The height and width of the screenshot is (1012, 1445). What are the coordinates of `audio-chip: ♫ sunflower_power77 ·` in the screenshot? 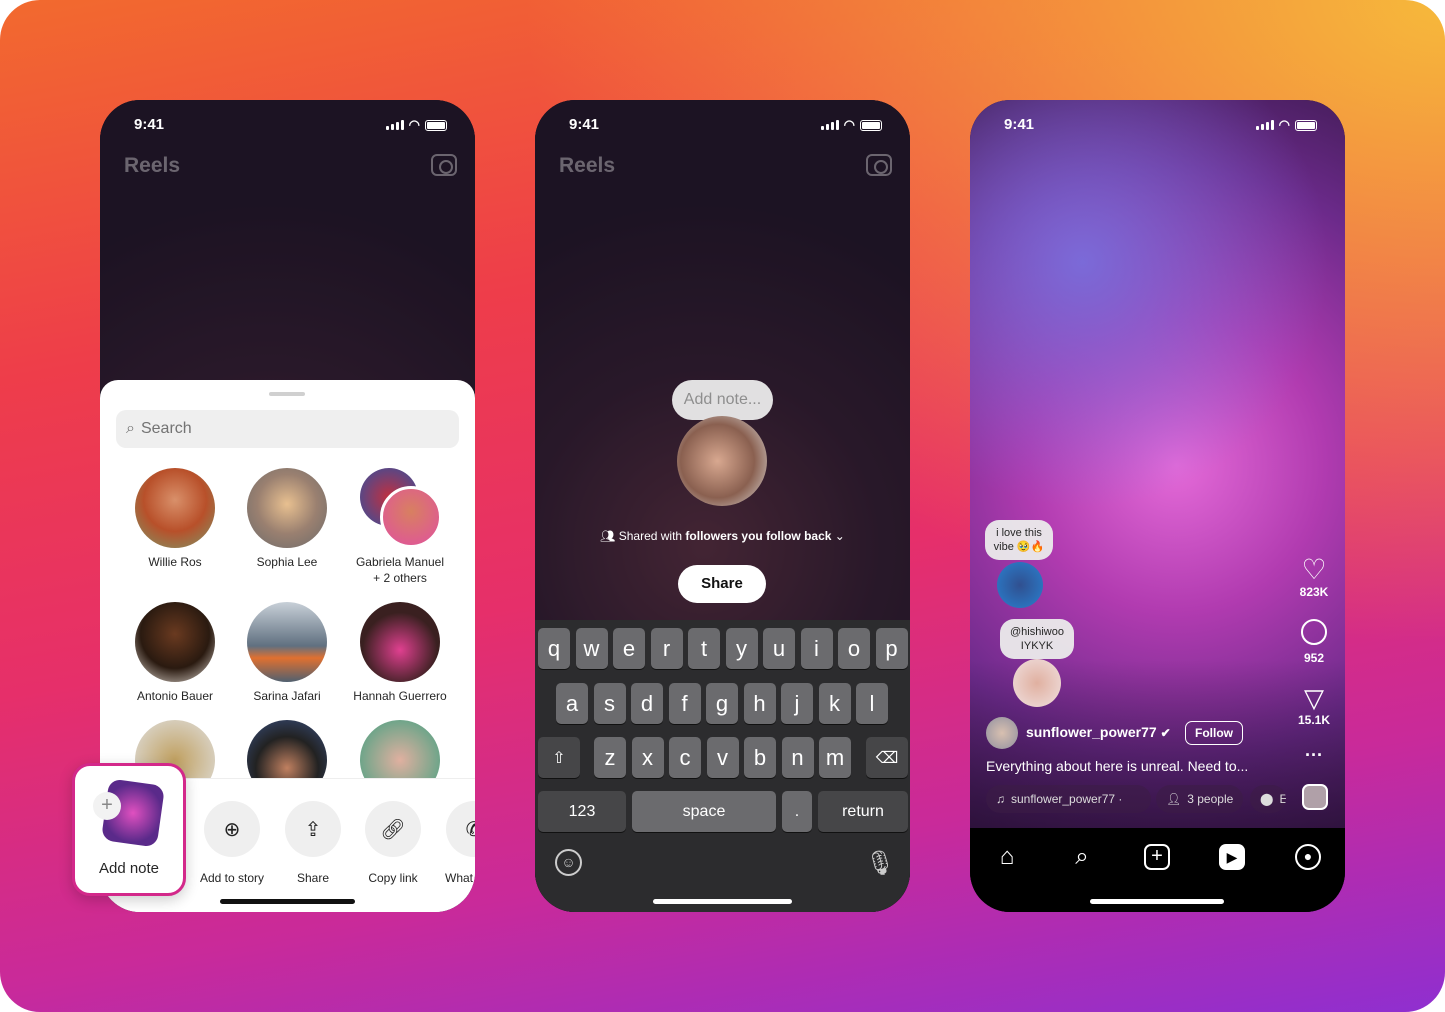 It's located at (1068, 799).